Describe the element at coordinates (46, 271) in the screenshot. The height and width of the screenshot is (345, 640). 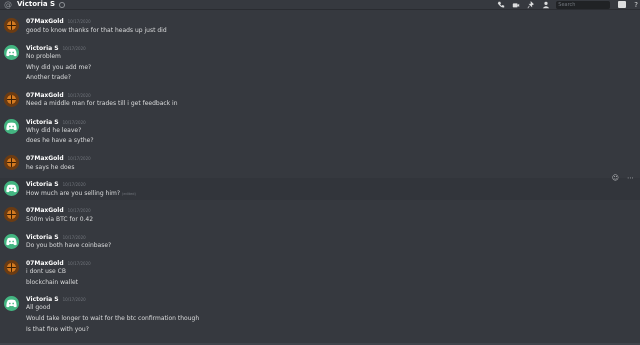
I see `message-text: i dont use CB` at that location.